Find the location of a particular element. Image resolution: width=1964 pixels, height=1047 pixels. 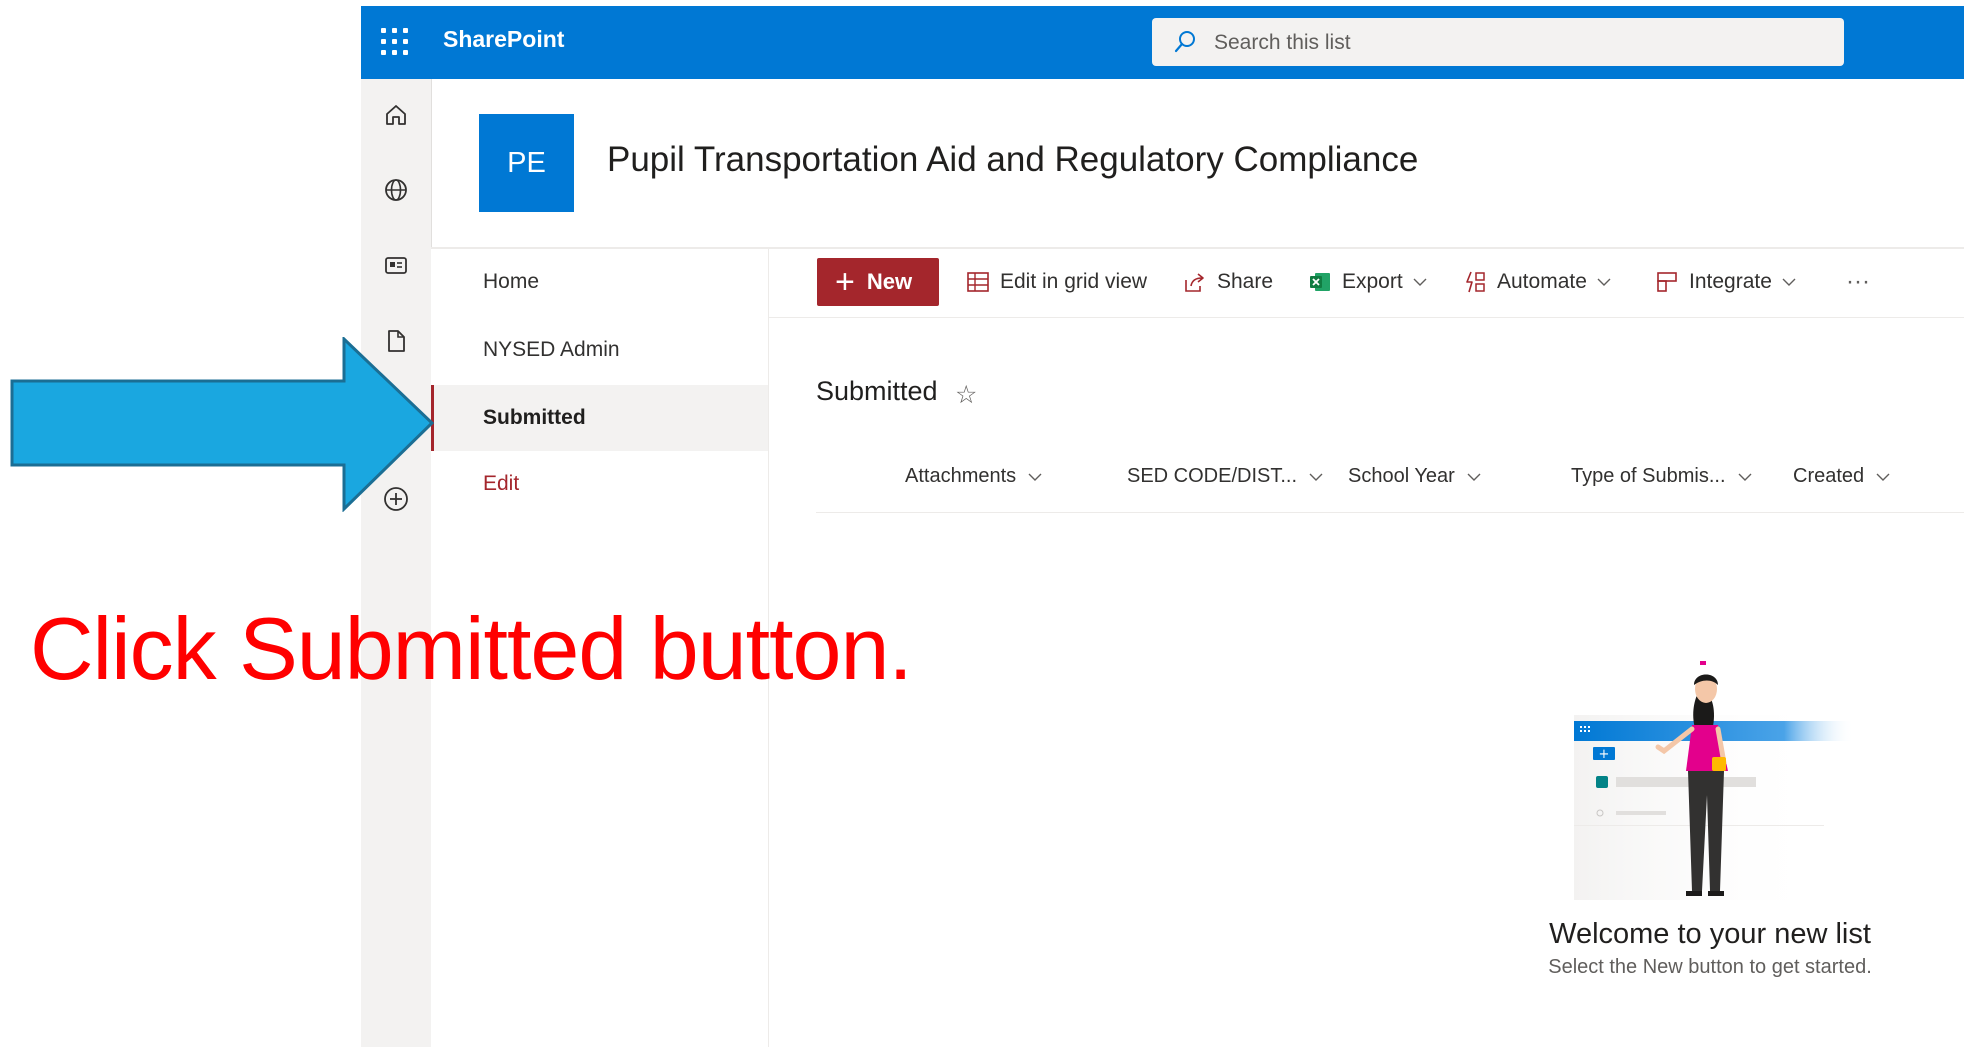

globe-icon is located at coordinates (396, 190).